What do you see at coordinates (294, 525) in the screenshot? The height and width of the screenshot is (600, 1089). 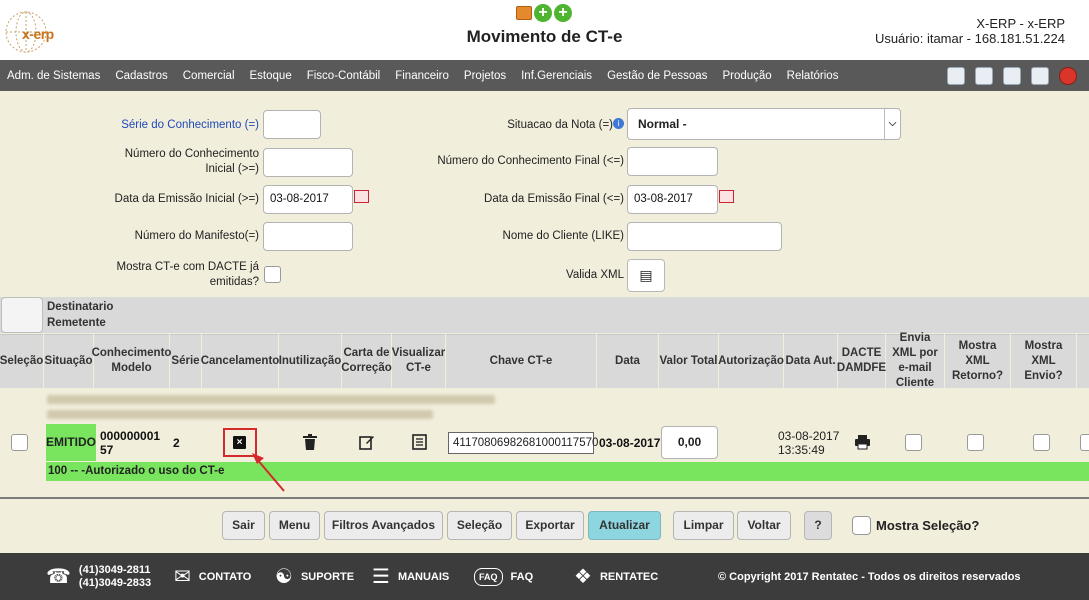 I see `menu-button: Menu` at bounding box center [294, 525].